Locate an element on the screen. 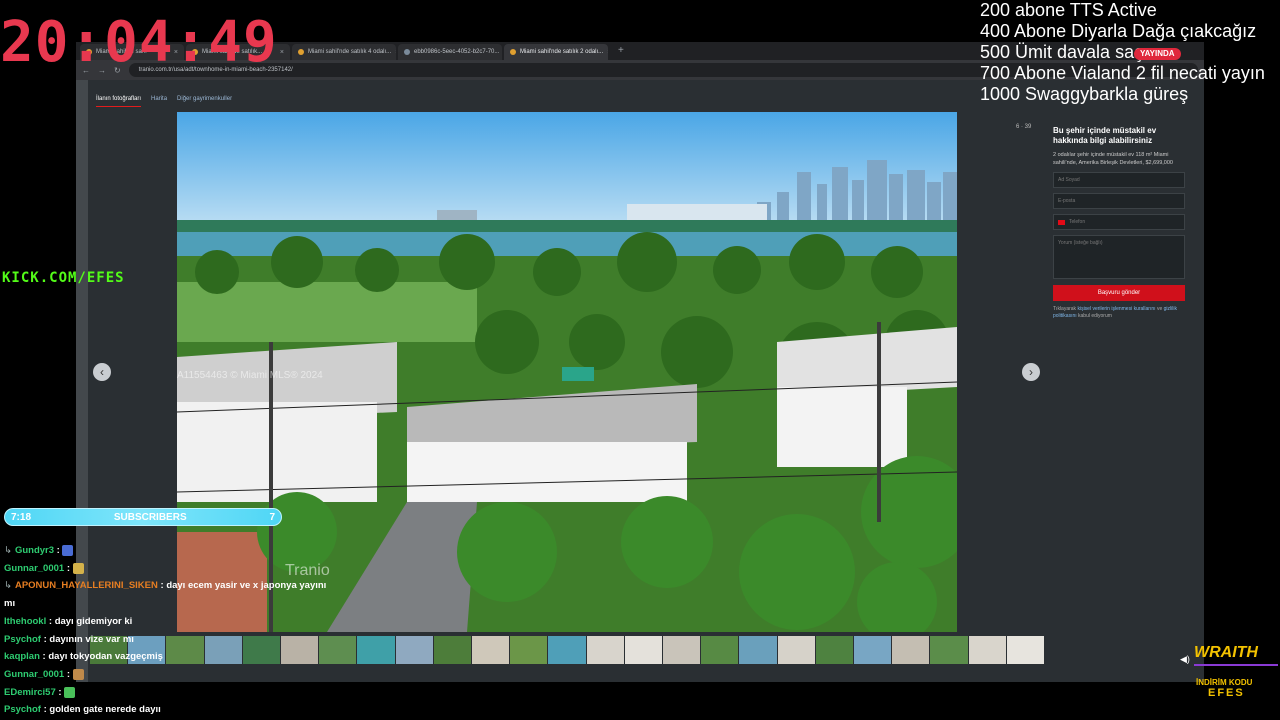  chat-message: Ithehookl : dayı gidemiyor ki is located at coordinates (68, 621).